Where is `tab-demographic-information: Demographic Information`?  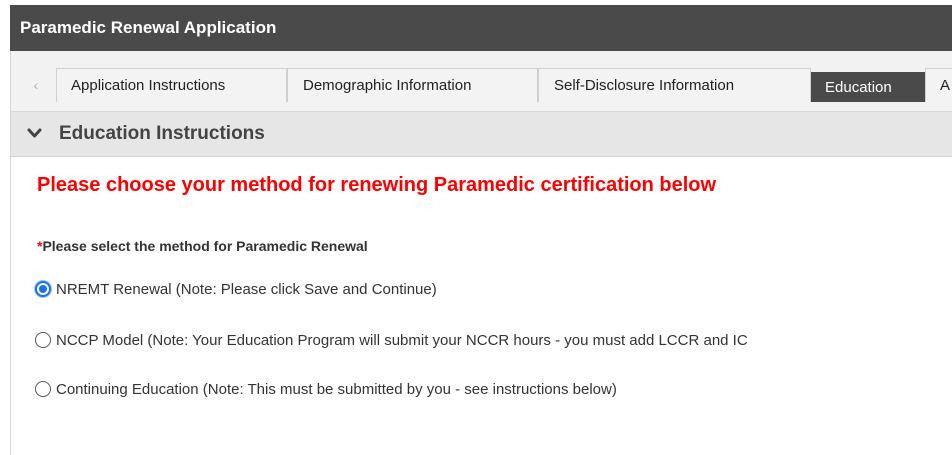 tab-demographic-information: Demographic Information is located at coordinates (412, 85).